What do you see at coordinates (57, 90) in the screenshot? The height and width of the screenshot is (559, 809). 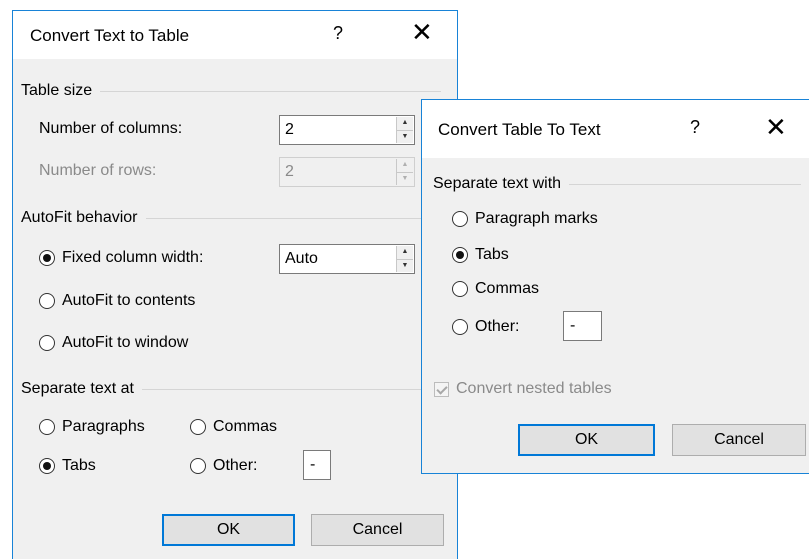 I see `group-heading: Table size` at bounding box center [57, 90].